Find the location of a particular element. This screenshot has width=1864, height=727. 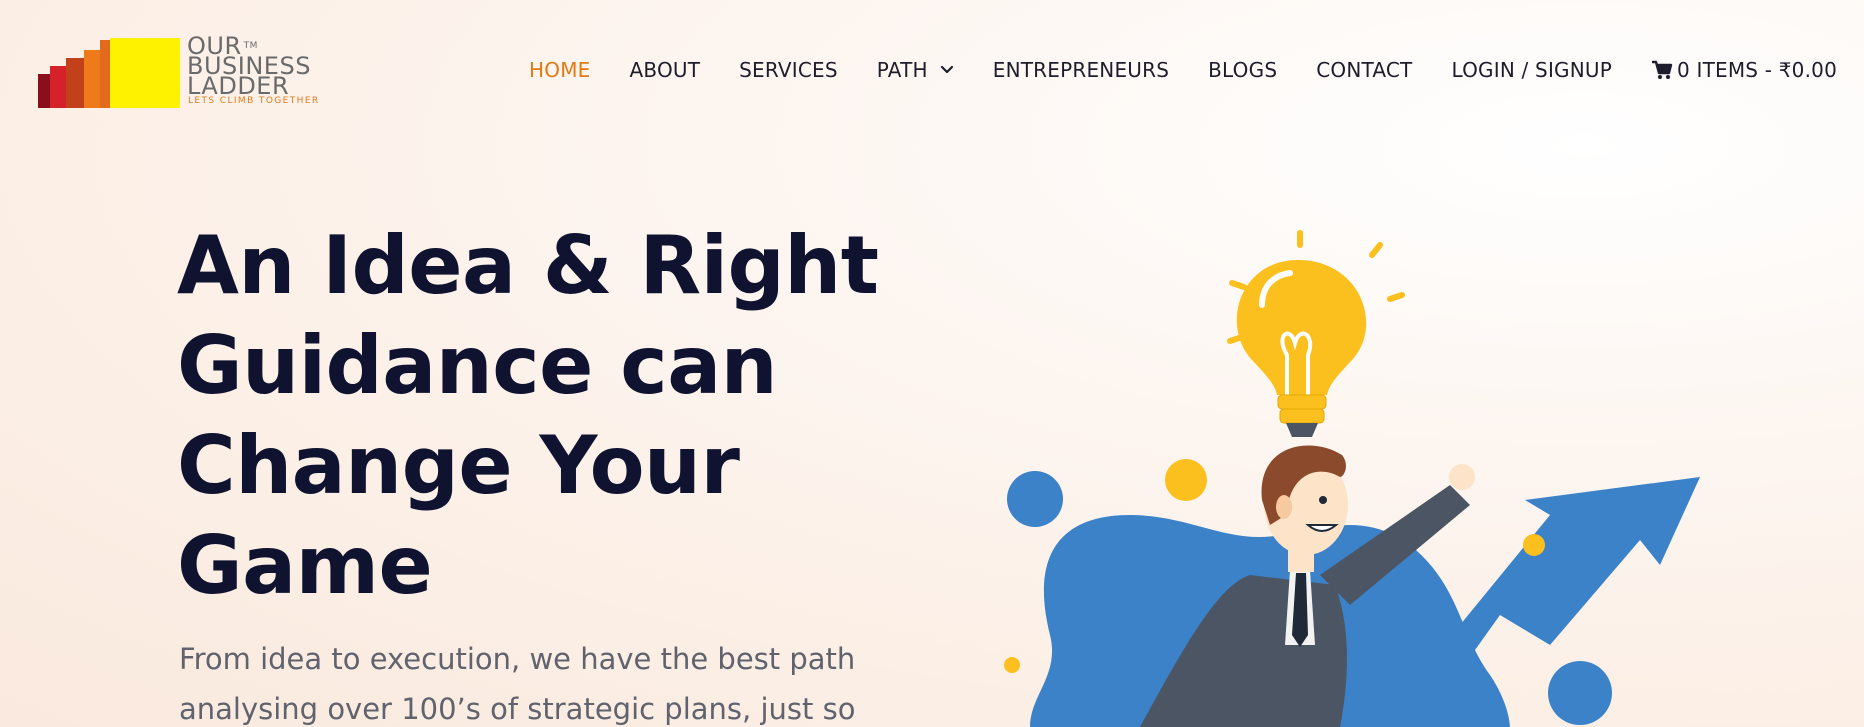

nav-path-label: PATH is located at coordinates (902, 70).